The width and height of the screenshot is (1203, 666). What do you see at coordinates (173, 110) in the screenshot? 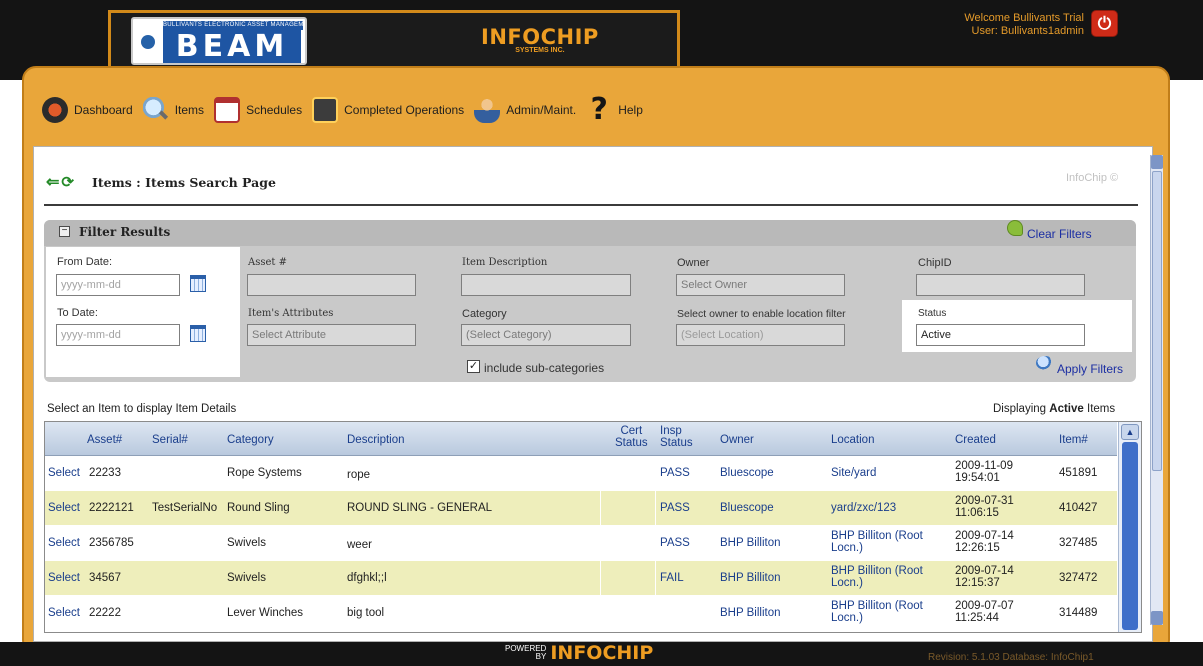
I see `nav-items: Items` at bounding box center [173, 110].